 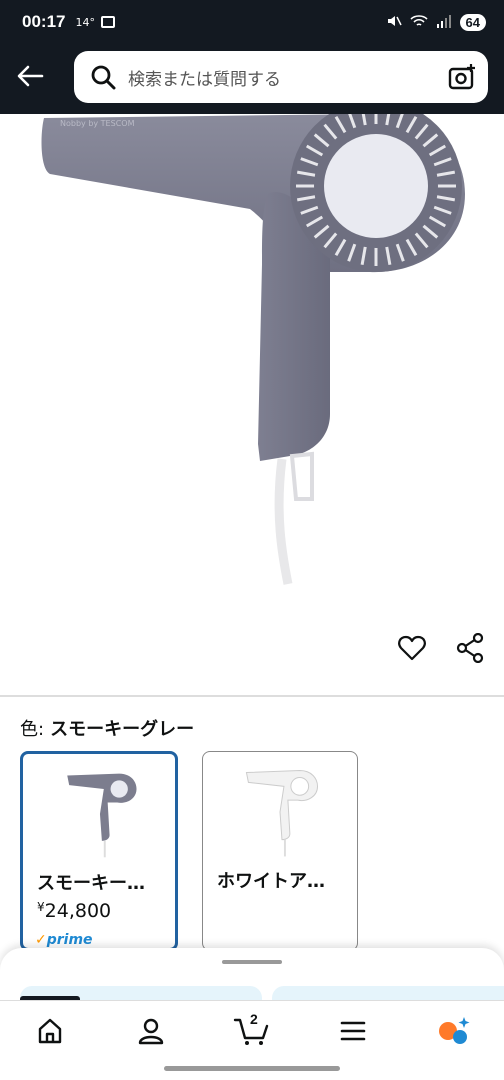 I want to click on mute-icon, so click(x=394, y=22).